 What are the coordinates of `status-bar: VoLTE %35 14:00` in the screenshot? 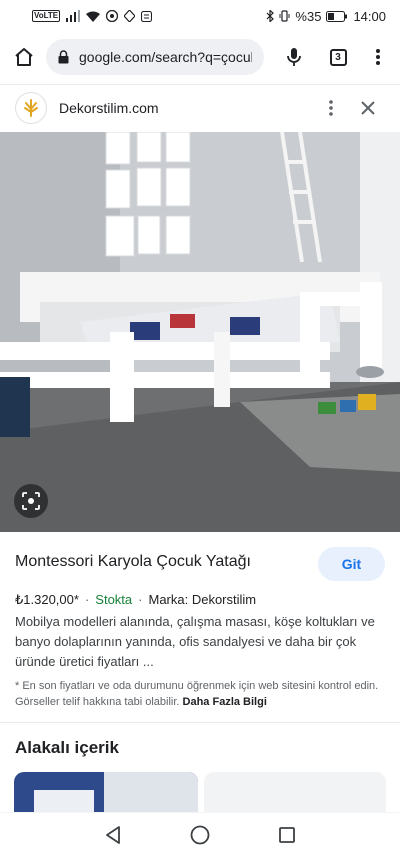 It's located at (200, 16).